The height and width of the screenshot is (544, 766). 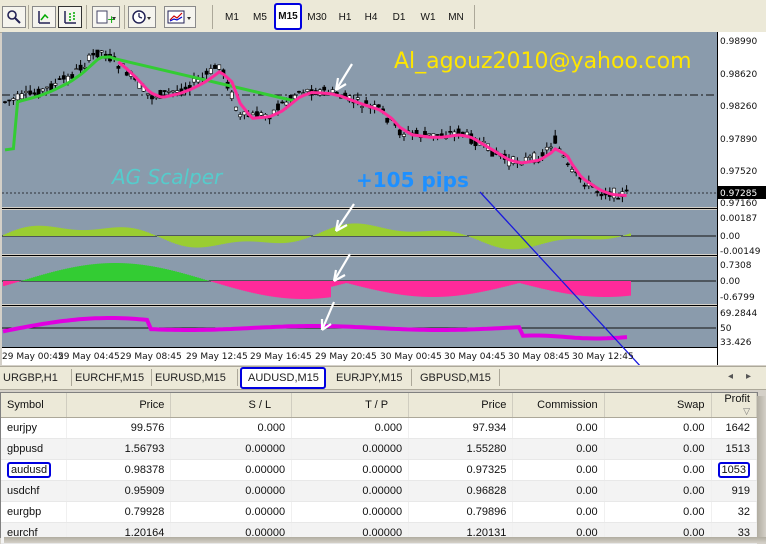 I want to click on col-header-swap: Swap, so click(x=657, y=405).